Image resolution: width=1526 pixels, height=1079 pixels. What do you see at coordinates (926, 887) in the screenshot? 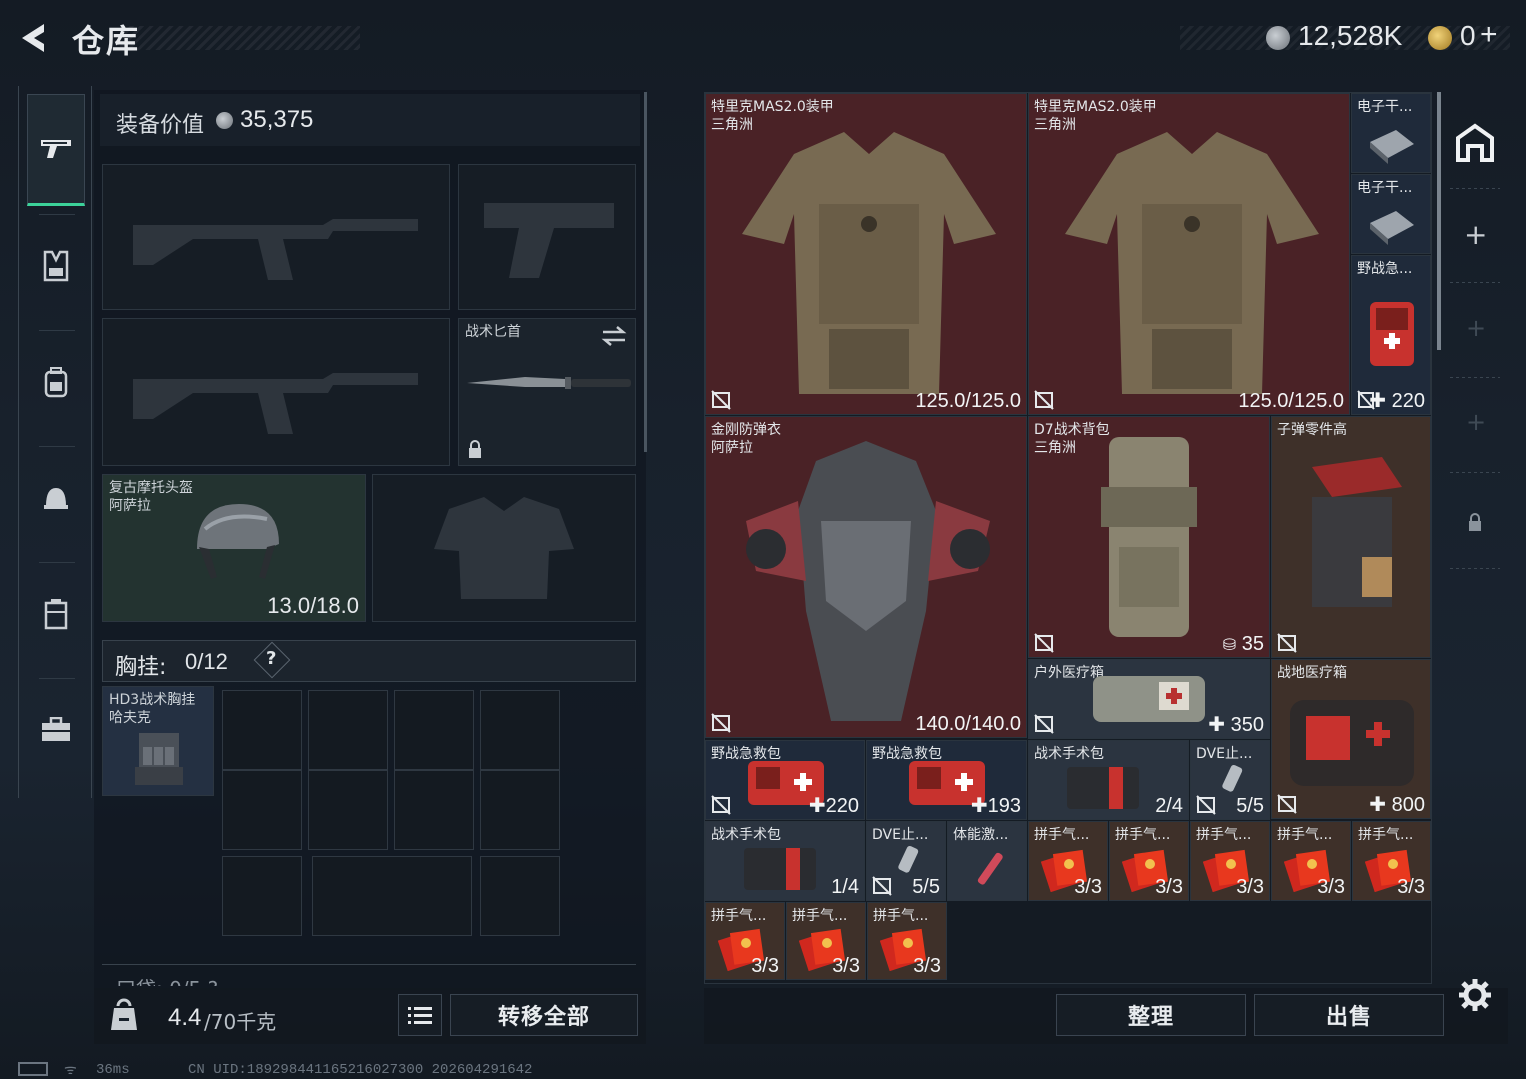
I see `item-uses: 5/5` at bounding box center [926, 887].